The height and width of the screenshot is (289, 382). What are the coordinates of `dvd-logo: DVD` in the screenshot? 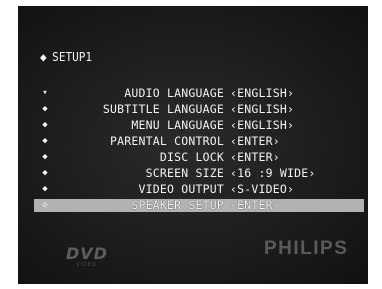 It's located at (87, 253).